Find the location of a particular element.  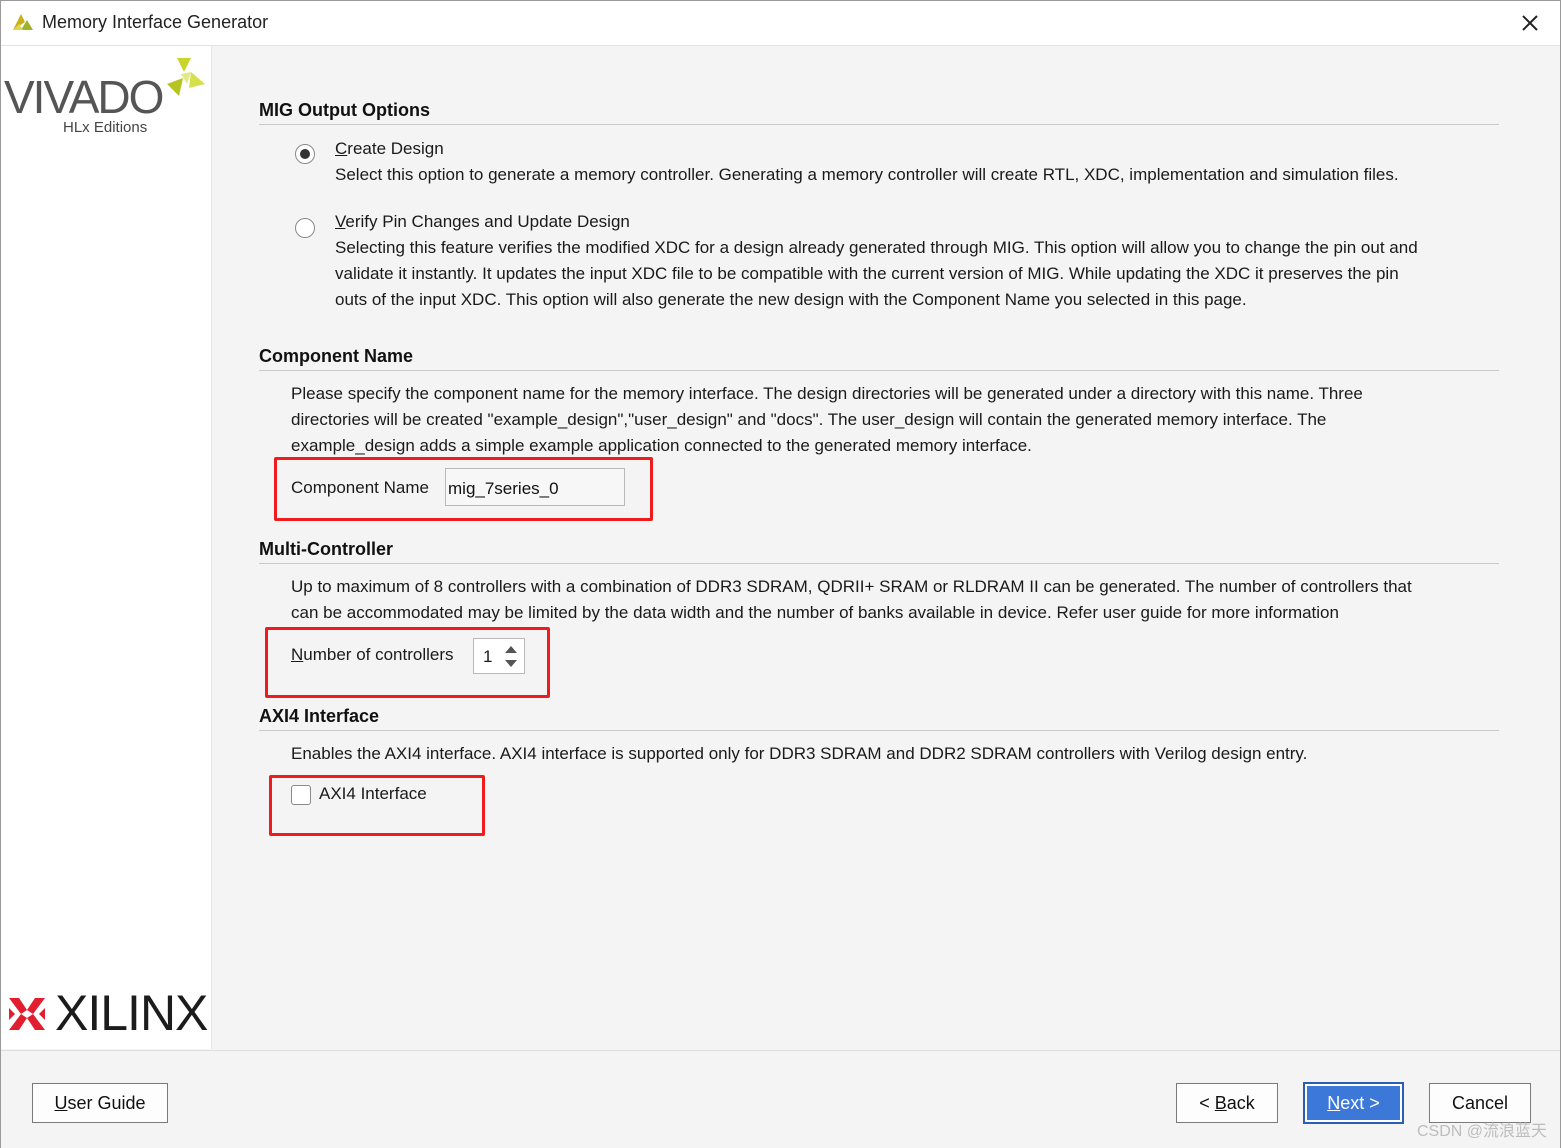

vivado-logo-text: VIVADO is located at coordinates (84, 97).